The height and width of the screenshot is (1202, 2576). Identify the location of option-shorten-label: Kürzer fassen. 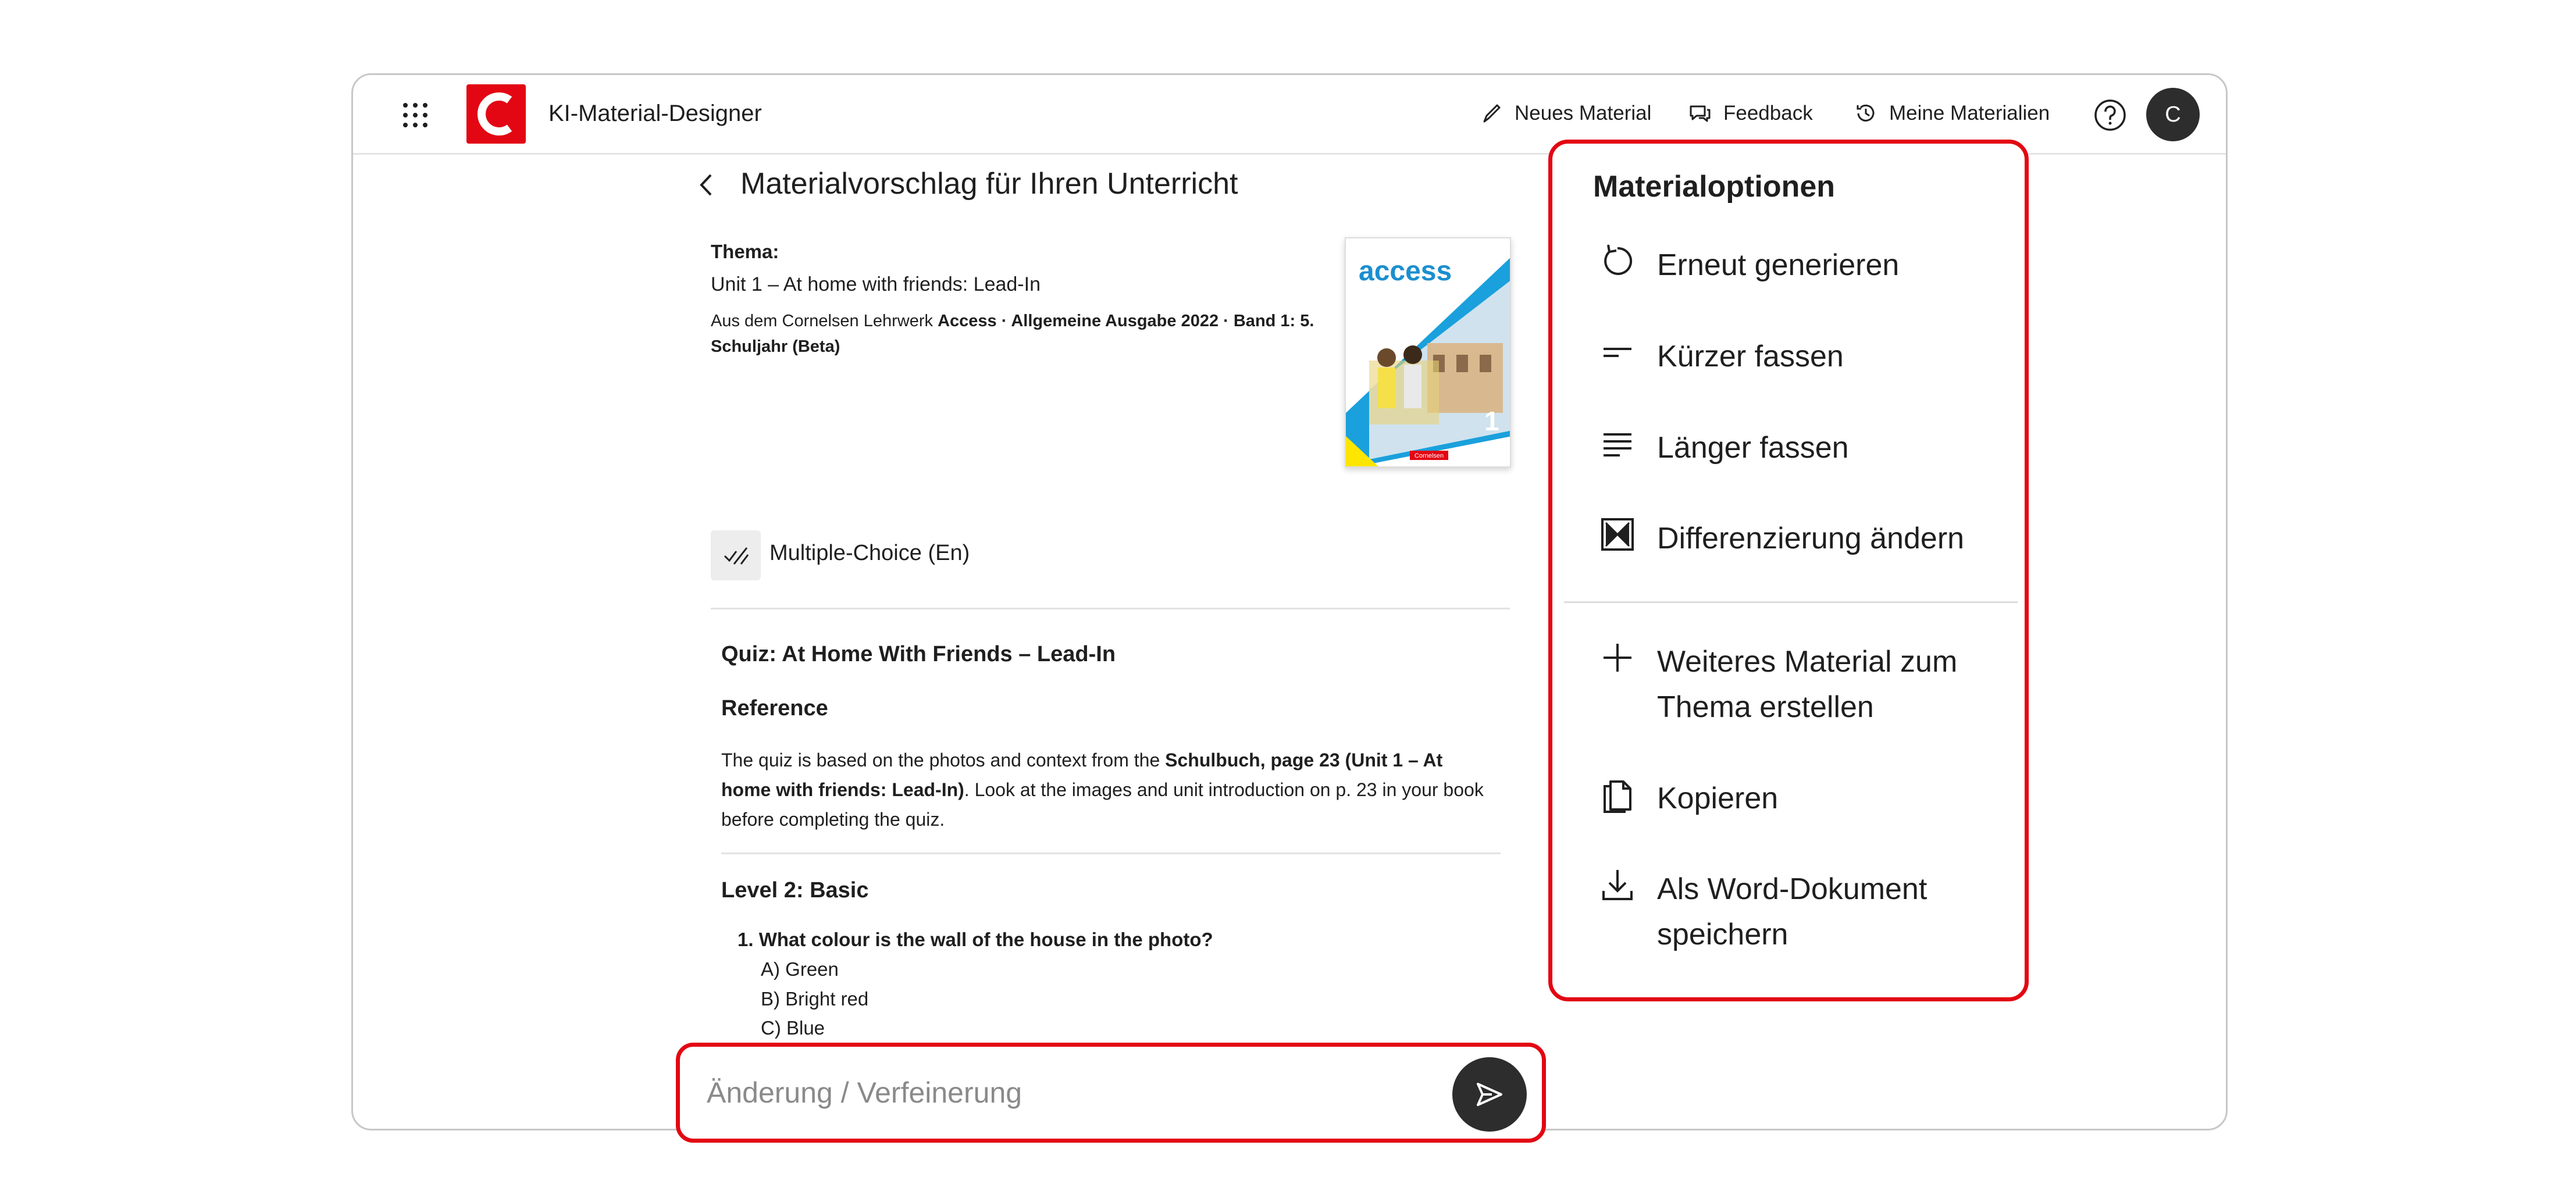
(1750, 356).